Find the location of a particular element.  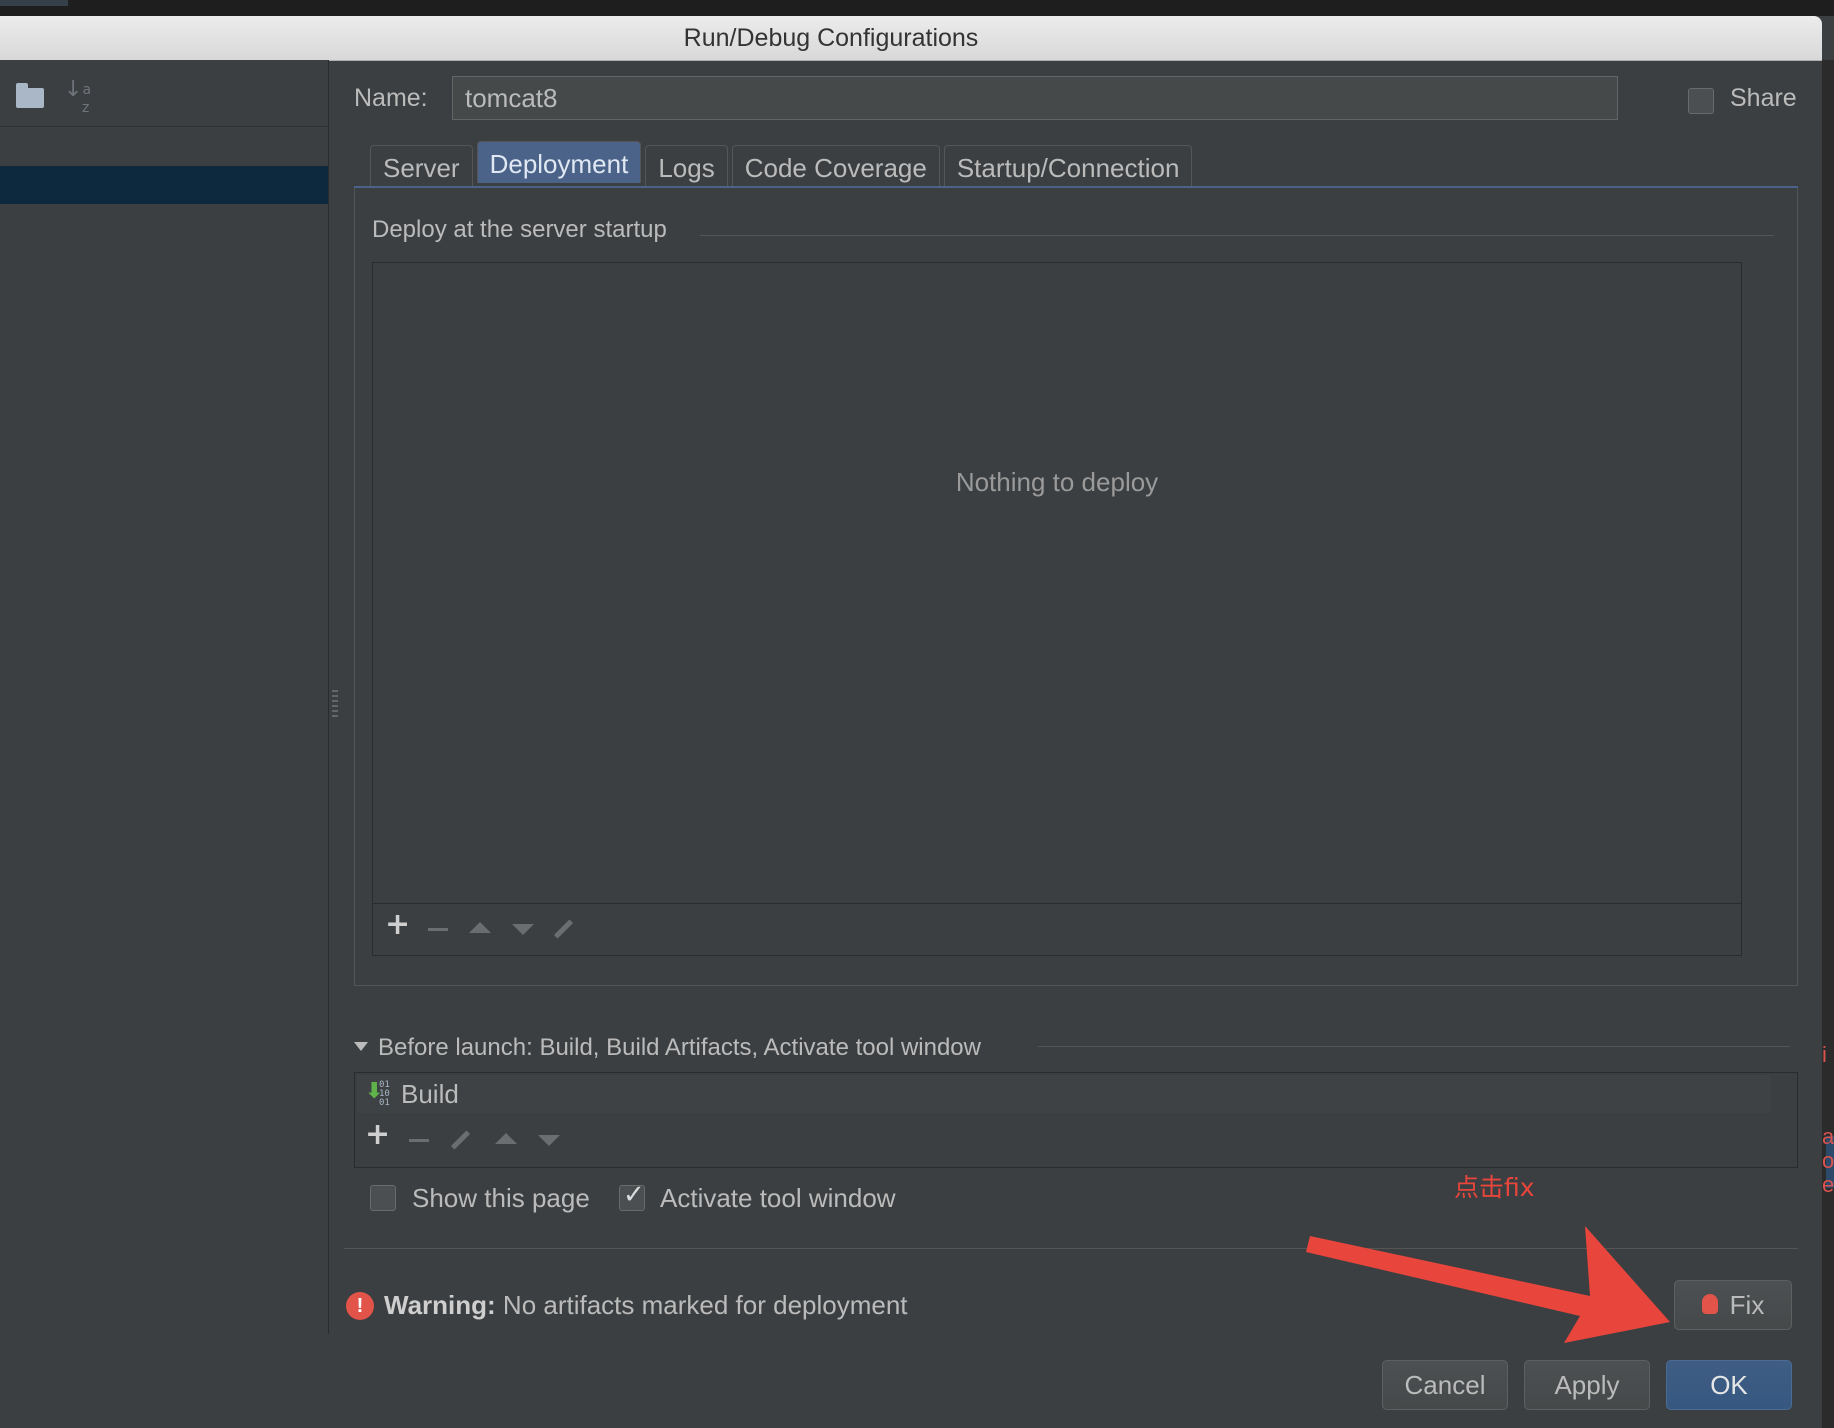

activate-tool-window-checkbox is located at coordinates (632, 1195).